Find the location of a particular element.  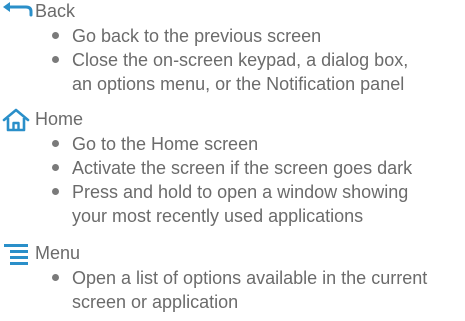

list-item-continuation: your most recently used applications is located at coordinates (218, 216).